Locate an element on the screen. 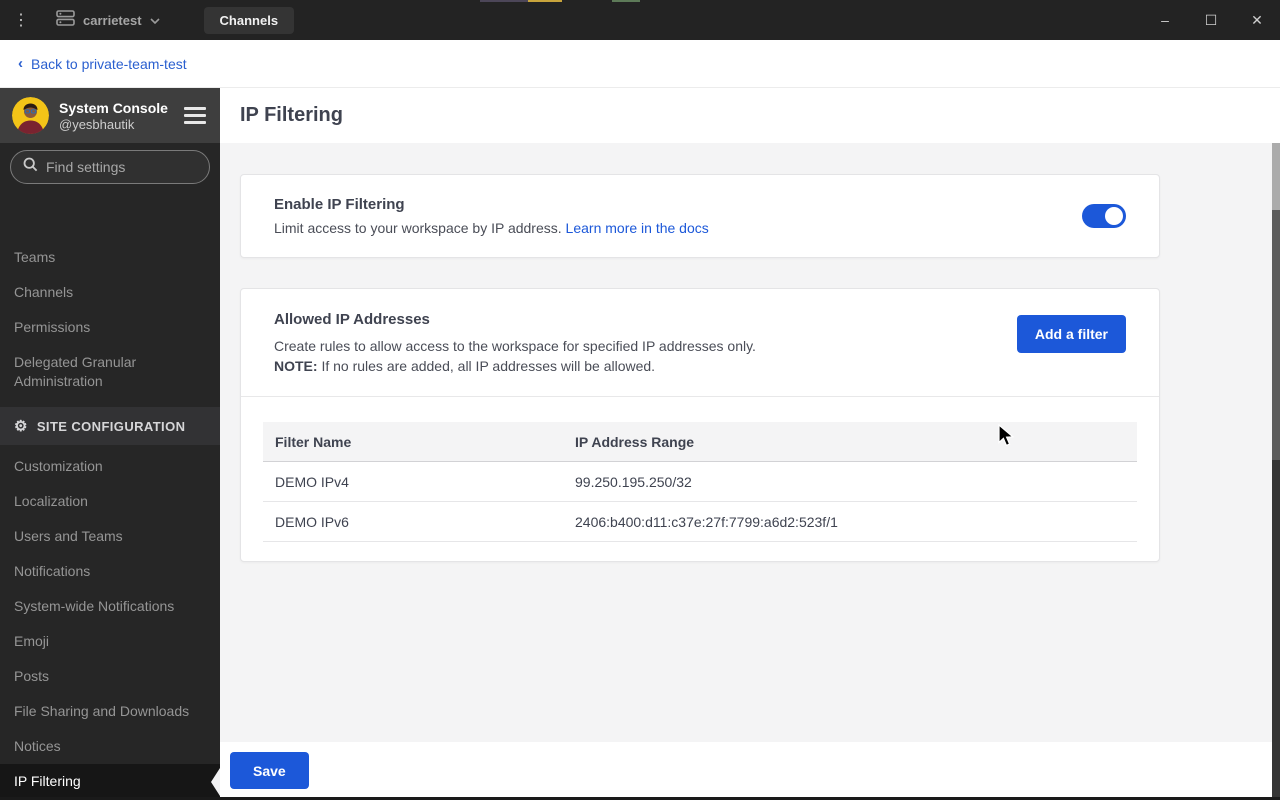  enable-ip-filtering-title: Enable IP Filtering is located at coordinates (339, 204).